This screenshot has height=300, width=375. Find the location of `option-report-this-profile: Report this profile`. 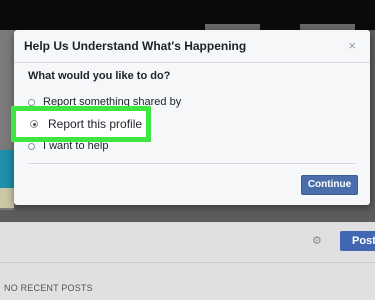

option-report-this-profile: Report this profile is located at coordinates (81, 124).